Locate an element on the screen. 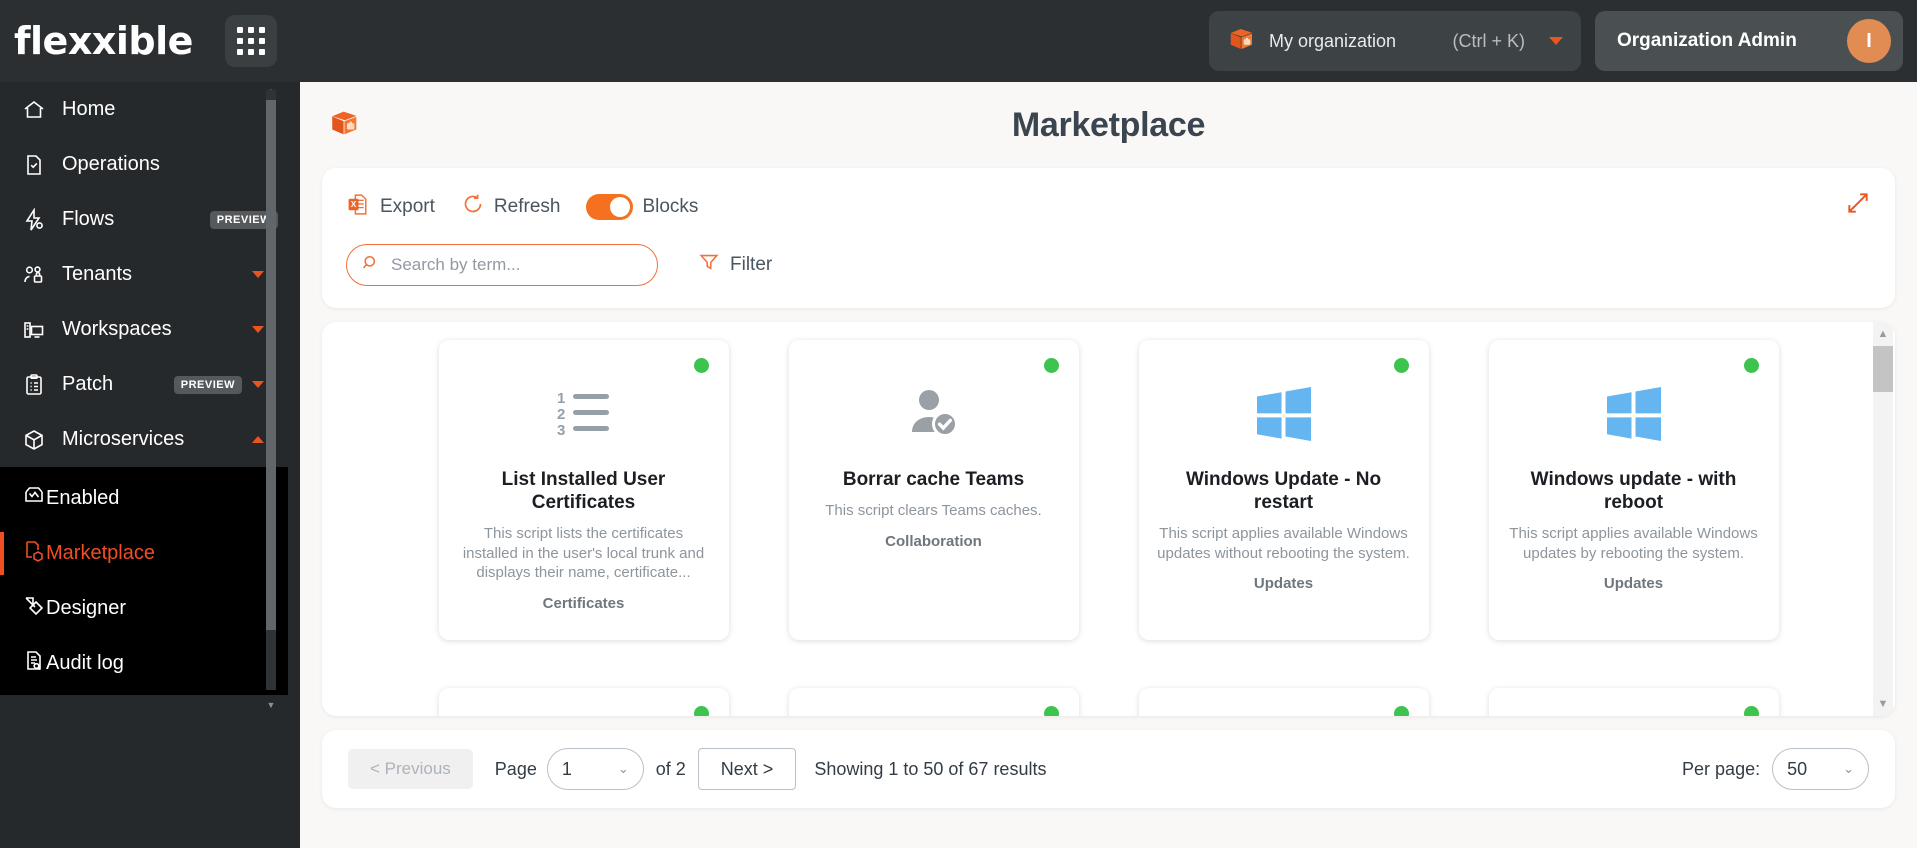  scroll-down-arrow-icon: ▼ is located at coordinates (1883, 704).